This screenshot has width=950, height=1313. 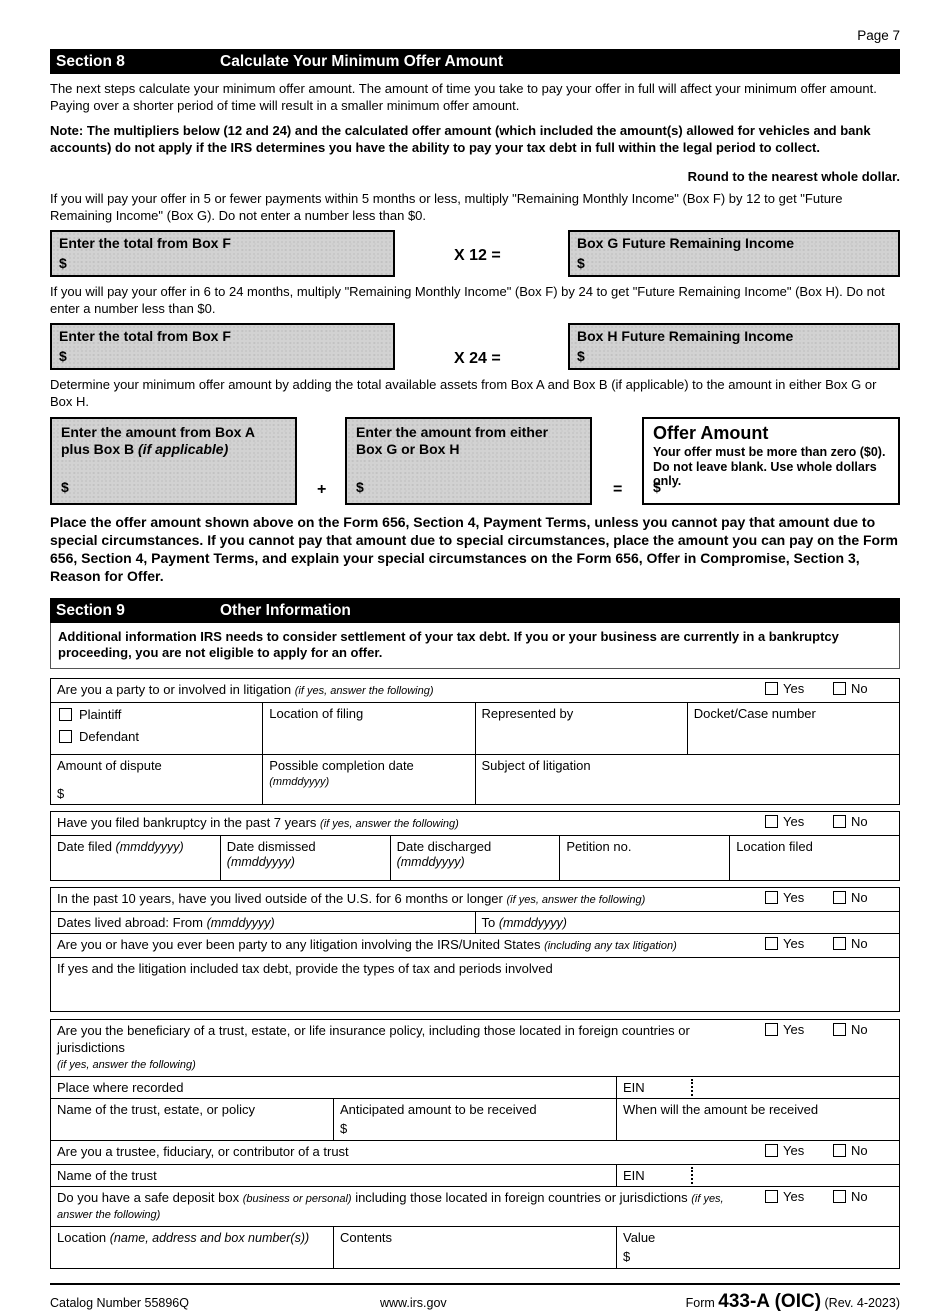 I want to click on safe-deposit-contents-cell: Contents, so click(x=475, y=1248).